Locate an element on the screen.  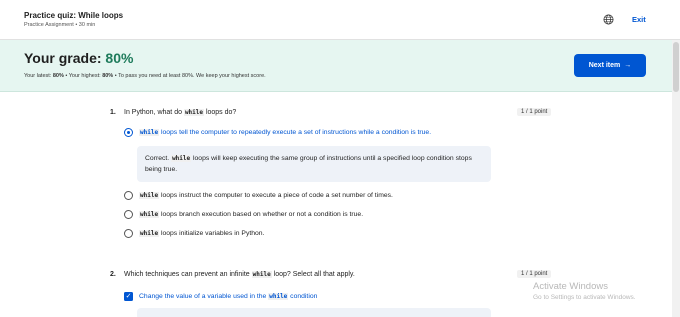
next-item-label: Next item is located at coordinates (604, 65).